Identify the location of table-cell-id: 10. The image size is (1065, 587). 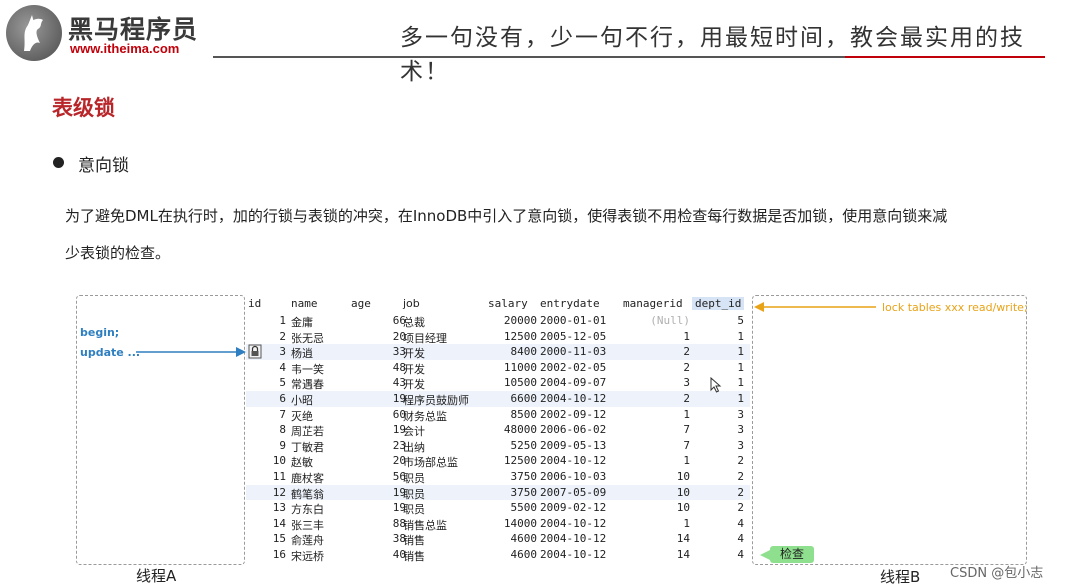
(266, 460).